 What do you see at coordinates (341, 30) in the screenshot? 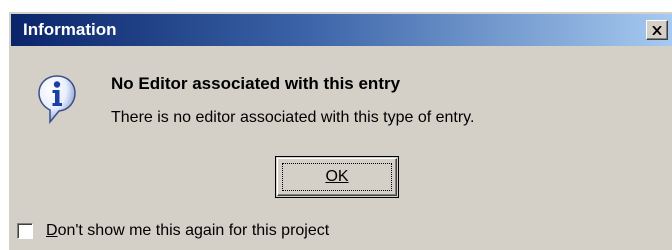
I see `title-bar: Information` at bounding box center [341, 30].